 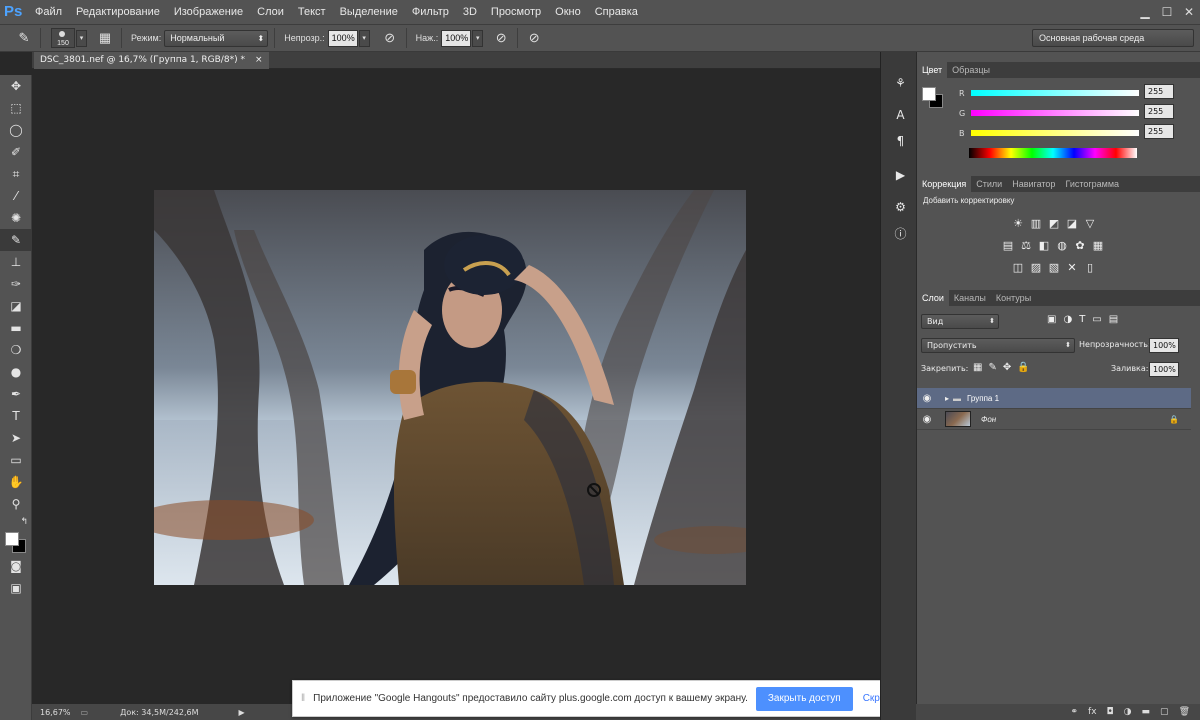 I want to click on expand-arrow-icon: ▸, so click(x=947, y=398).